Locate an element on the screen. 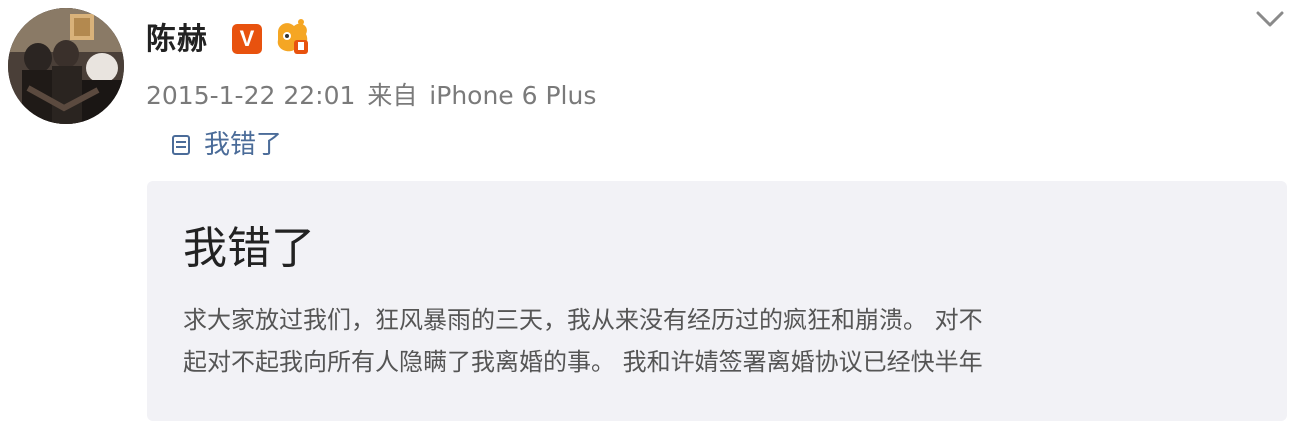 The width and height of the screenshot is (1294, 421). weibo-vip-icon is located at coordinates (292, 36).